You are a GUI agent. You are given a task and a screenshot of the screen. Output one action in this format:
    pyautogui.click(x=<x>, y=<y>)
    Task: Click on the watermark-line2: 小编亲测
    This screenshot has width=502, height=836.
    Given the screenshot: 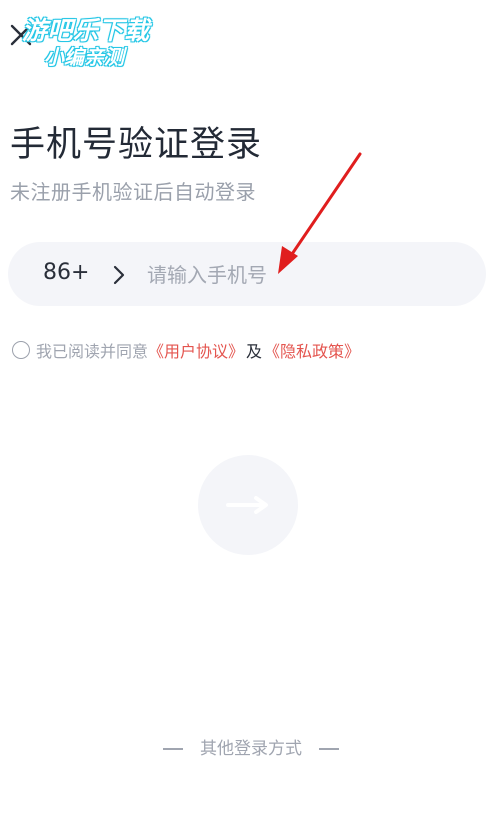 What is the action you would take?
    pyautogui.click(x=84, y=57)
    